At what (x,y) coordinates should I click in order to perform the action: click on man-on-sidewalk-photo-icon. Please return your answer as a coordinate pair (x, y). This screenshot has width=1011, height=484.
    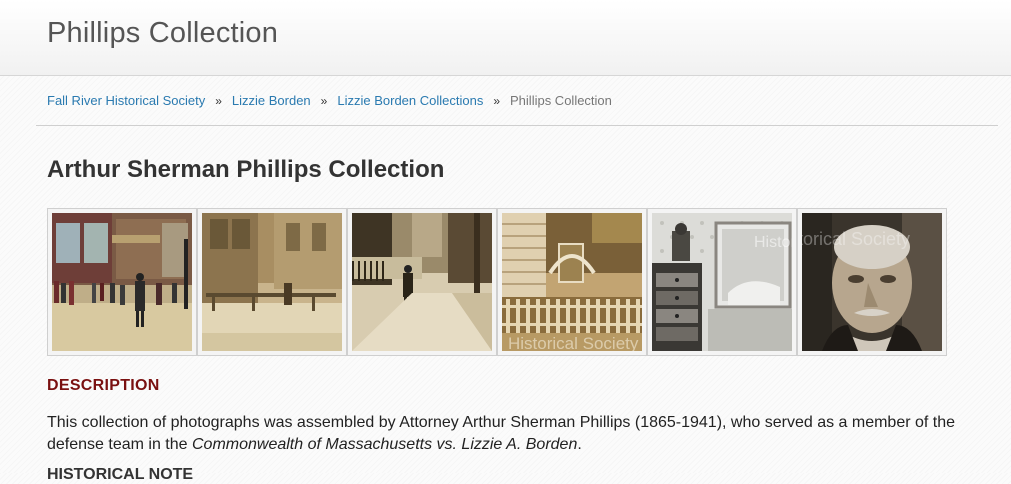
    Looking at the image, I should click on (422, 282).